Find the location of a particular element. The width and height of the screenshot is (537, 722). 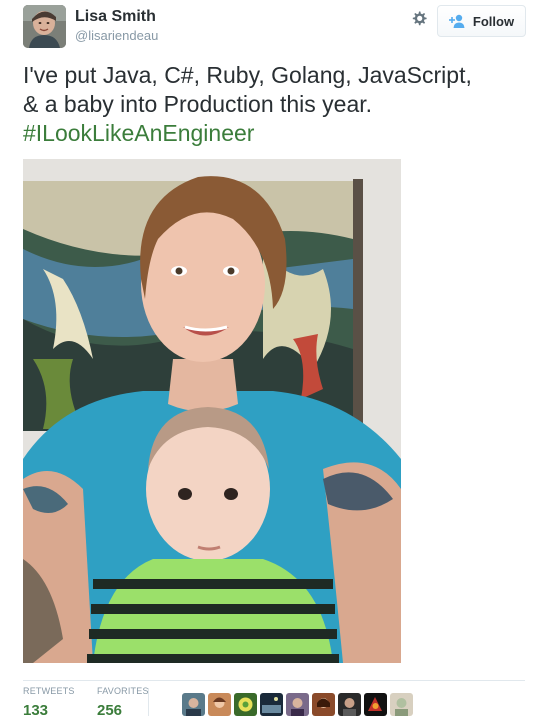

avatar is located at coordinates (44, 26).